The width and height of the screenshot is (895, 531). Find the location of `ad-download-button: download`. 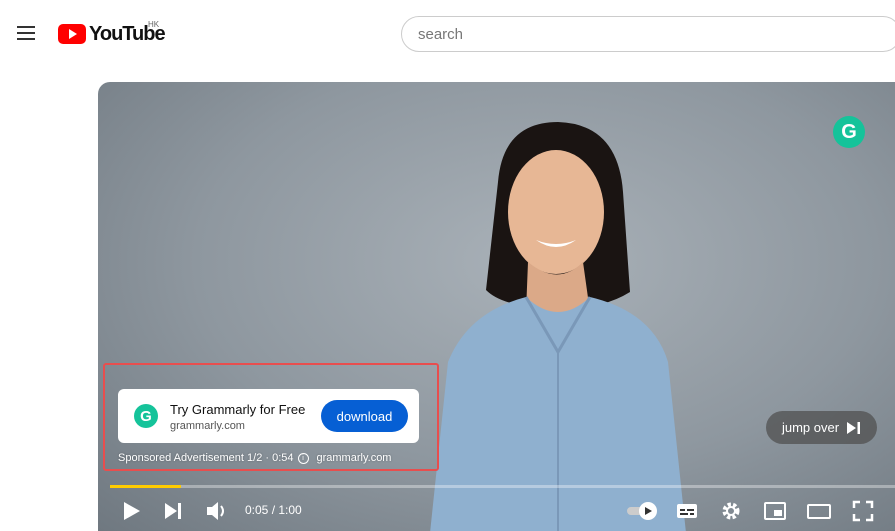

ad-download-button: download is located at coordinates (364, 416).